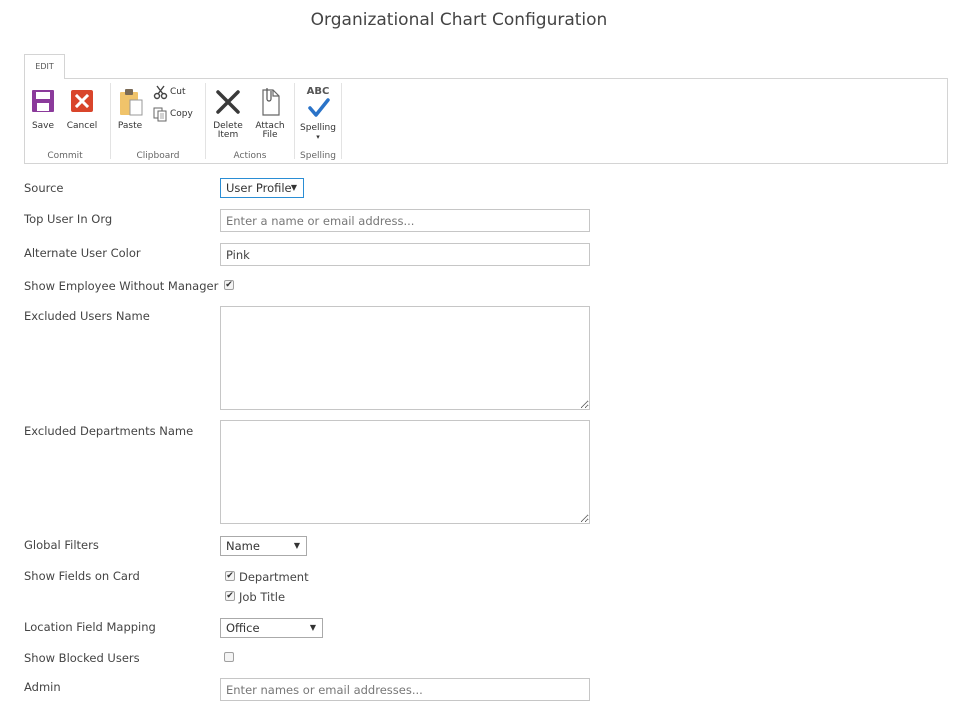 The height and width of the screenshot is (710, 960). I want to click on show-fields-label: Show Fields on Card, so click(82, 576).